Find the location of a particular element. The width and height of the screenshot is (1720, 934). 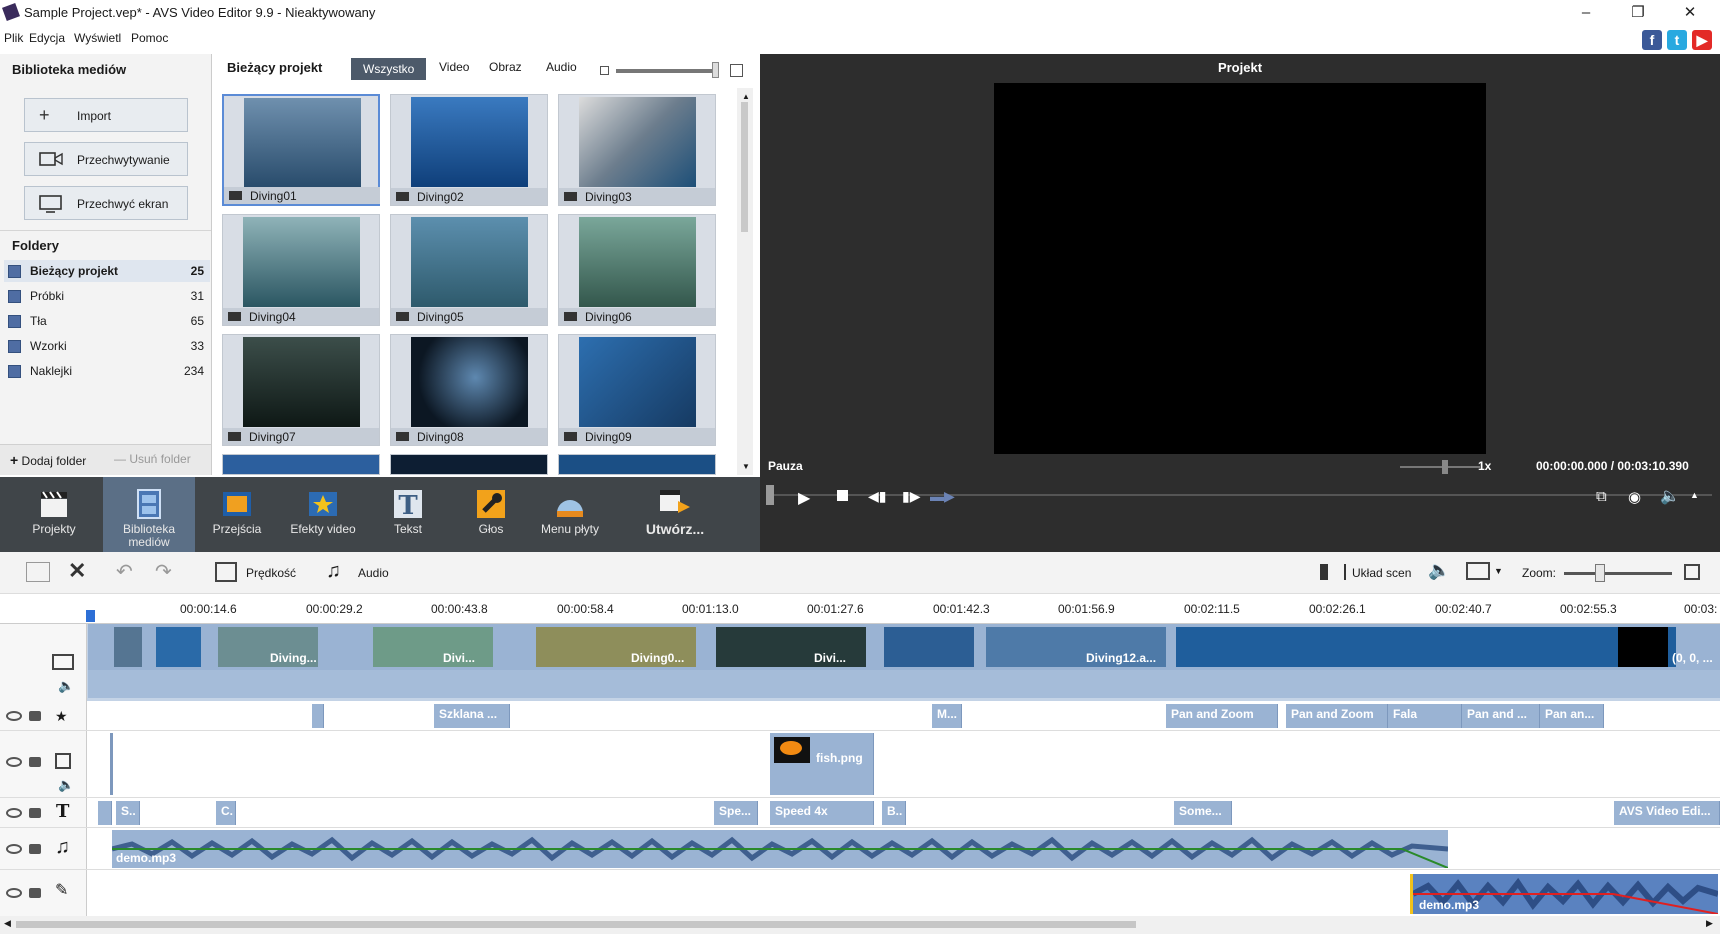

folder-current-project: Bieżący projekt 25 is located at coordinates (107, 271).